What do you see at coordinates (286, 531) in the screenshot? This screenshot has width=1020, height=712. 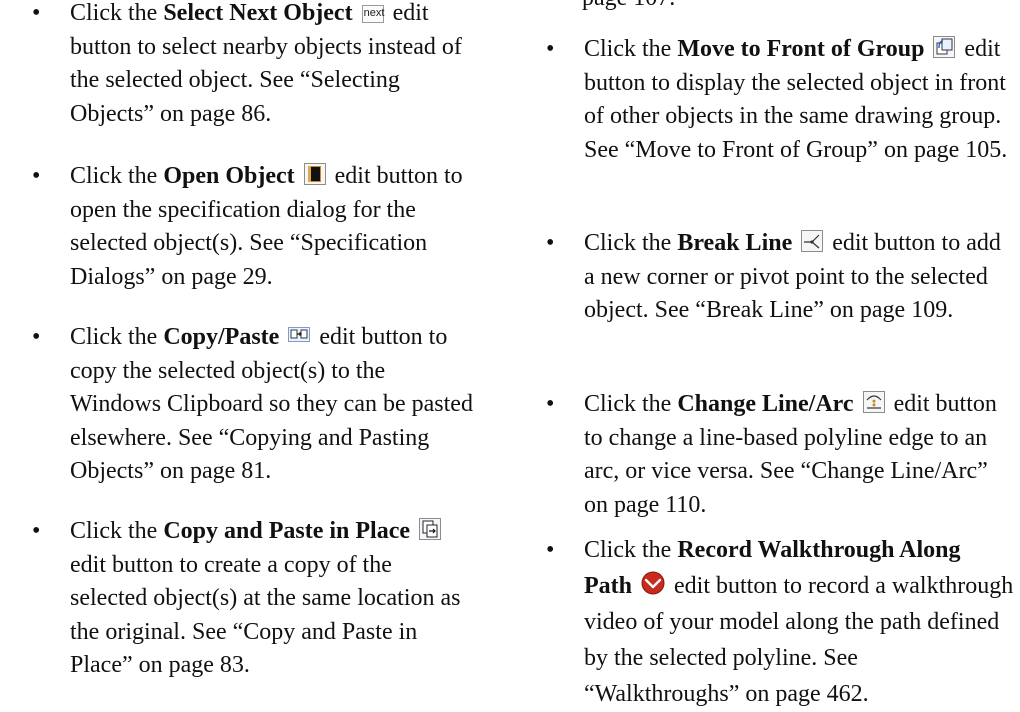 I see `button-name: Copy and Paste in Place` at bounding box center [286, 531].